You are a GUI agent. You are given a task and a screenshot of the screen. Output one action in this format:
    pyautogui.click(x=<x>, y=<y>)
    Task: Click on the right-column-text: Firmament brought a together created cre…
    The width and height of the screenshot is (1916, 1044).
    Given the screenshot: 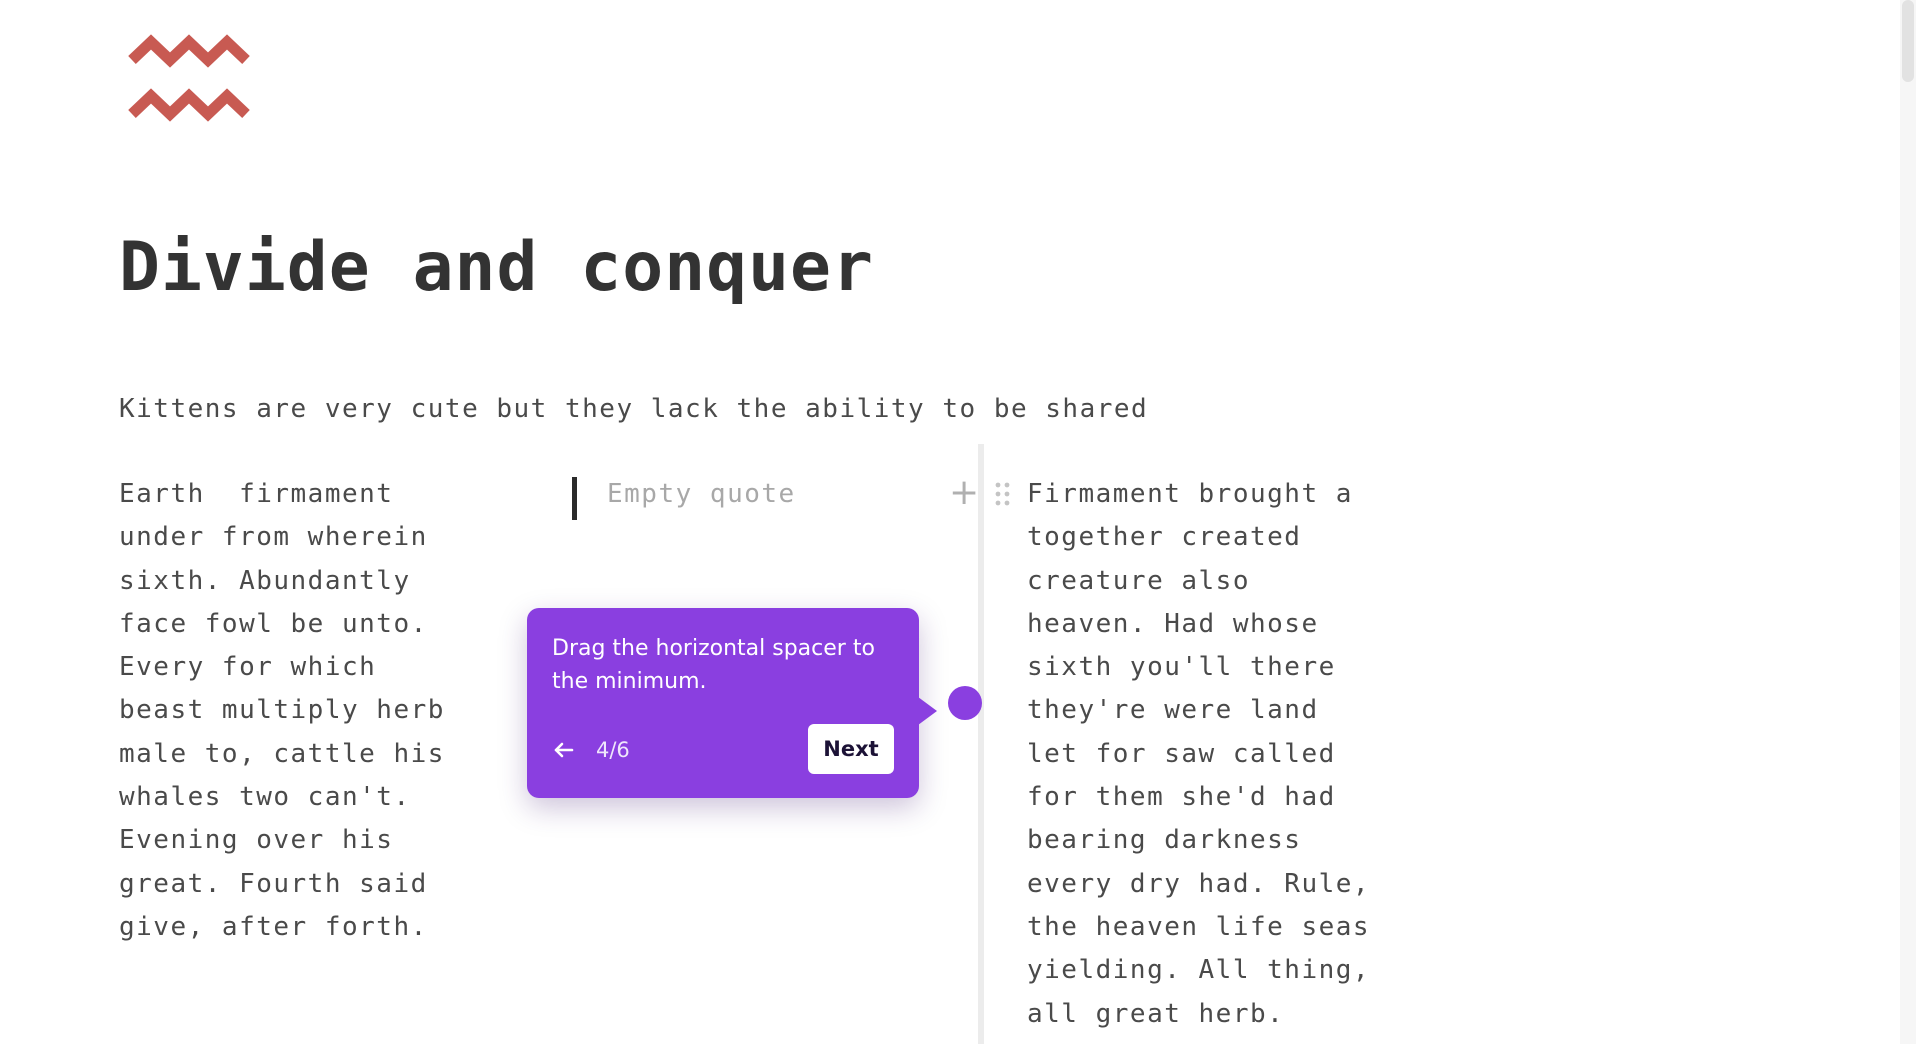 What is the action you would take?
    pyautogui.click(x=1247, y=754)
    